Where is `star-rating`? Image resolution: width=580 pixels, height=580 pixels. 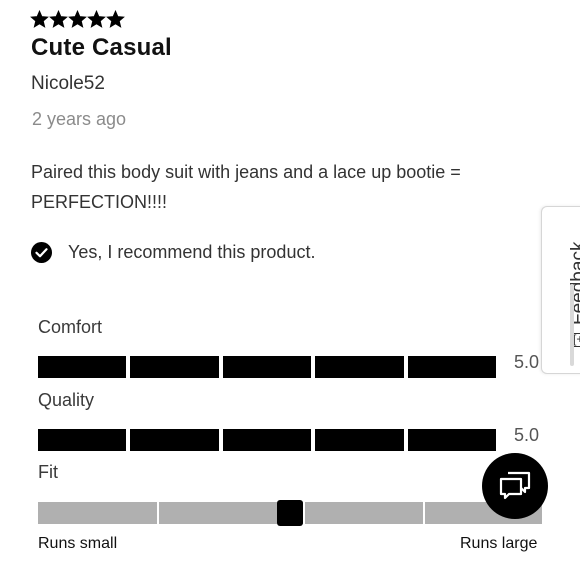
star-rating is located at coordinates (77, 19).